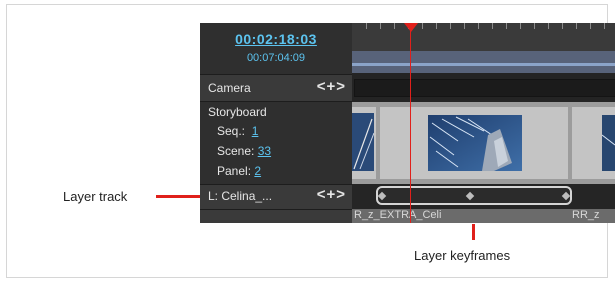 Image resolution: width=615 pixels, height=282 pixels. I want to click on playhead-line, so click(410, 123).